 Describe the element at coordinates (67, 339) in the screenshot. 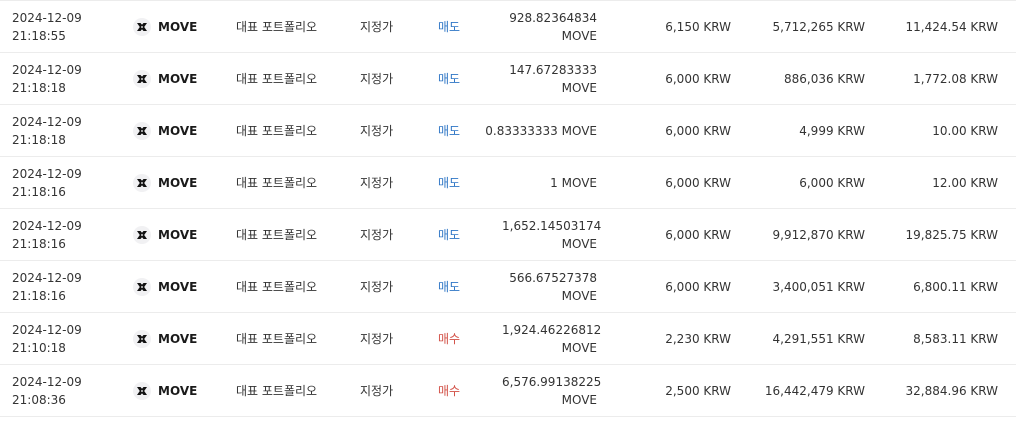

I see `trade-datetime: 2024-12-09 21:10:18` at that location.